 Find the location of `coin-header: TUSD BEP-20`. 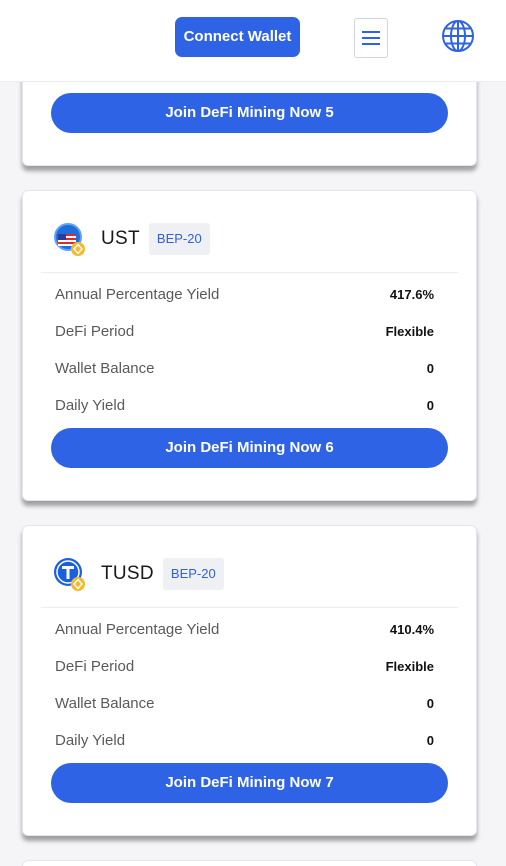

coin-header: TUSD BEP-20 is located at coordinates (138, 574).